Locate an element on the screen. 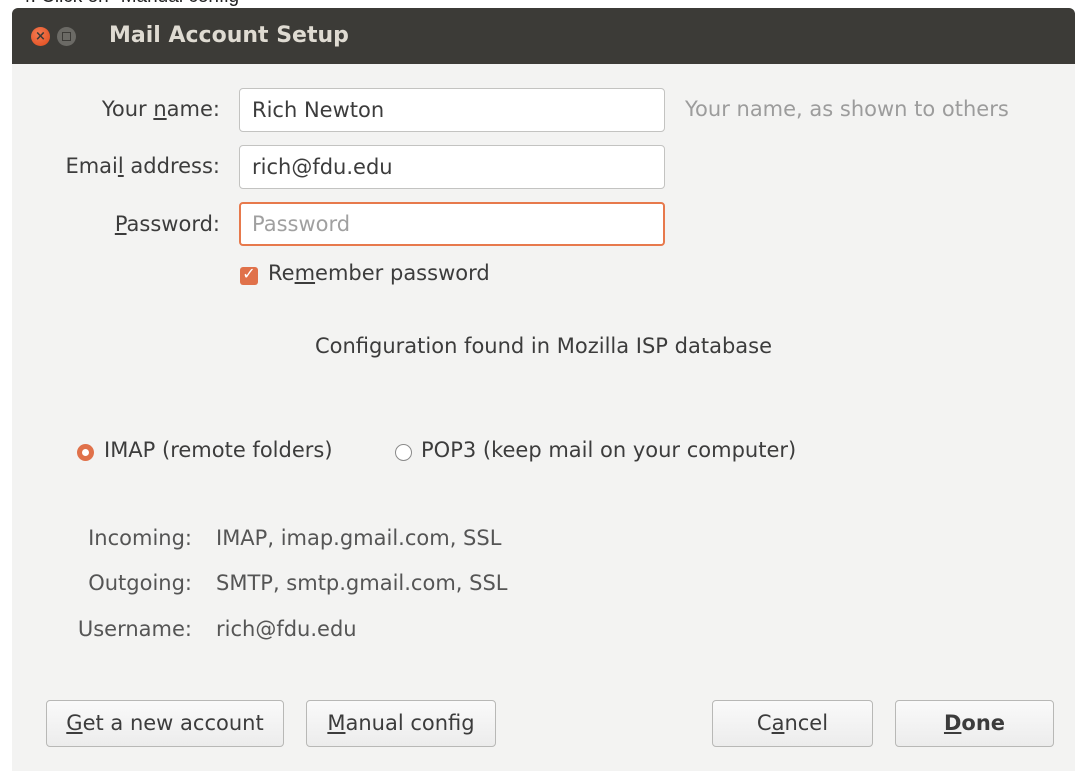 The width and height of the screenshot is (1075, 771). email-address-input: rich@fdu.edu is located at coordinates (452, 167).